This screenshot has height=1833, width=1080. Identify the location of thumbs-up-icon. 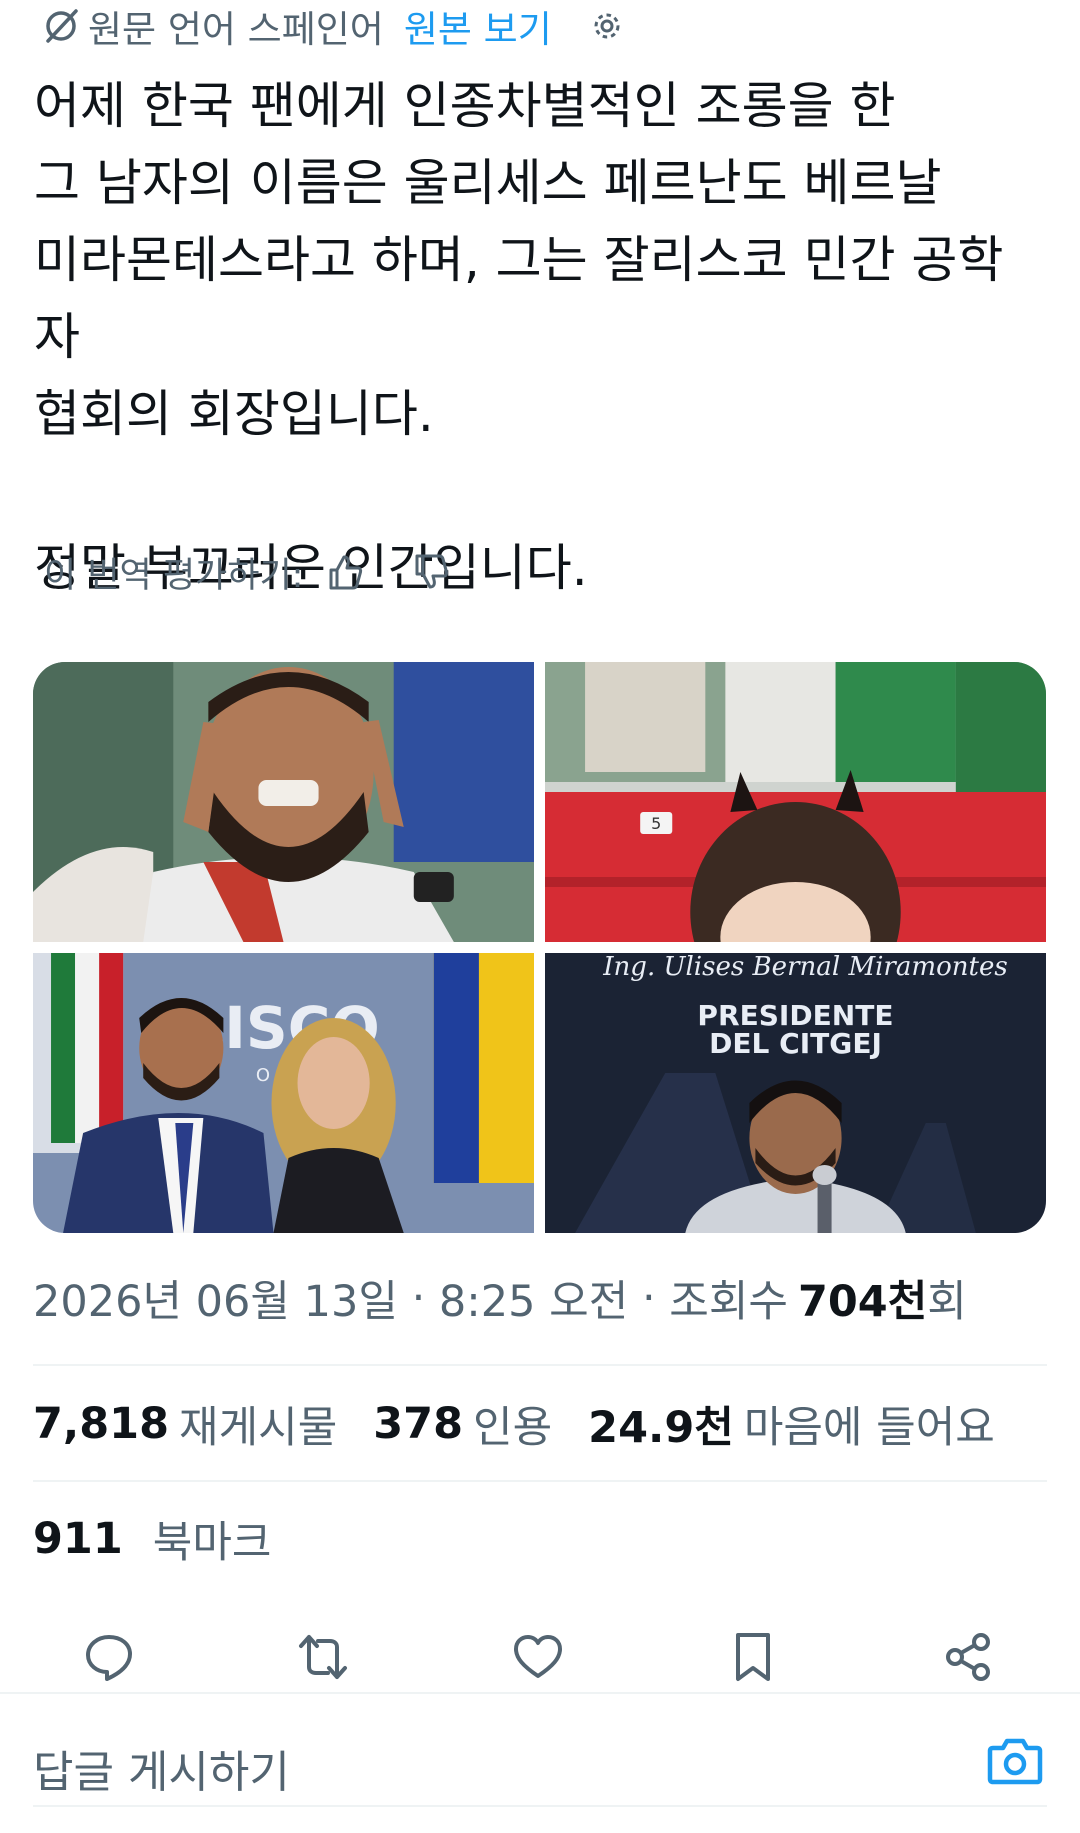
(345, 572).